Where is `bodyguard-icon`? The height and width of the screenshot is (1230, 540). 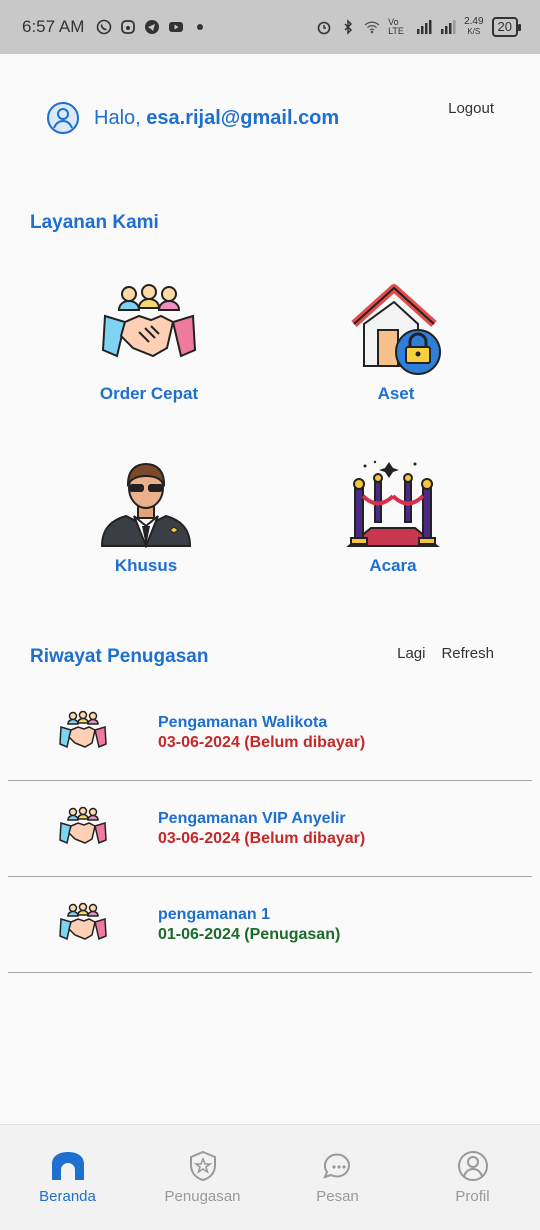 bodyguard-icon is located at coordinates (146, 505).